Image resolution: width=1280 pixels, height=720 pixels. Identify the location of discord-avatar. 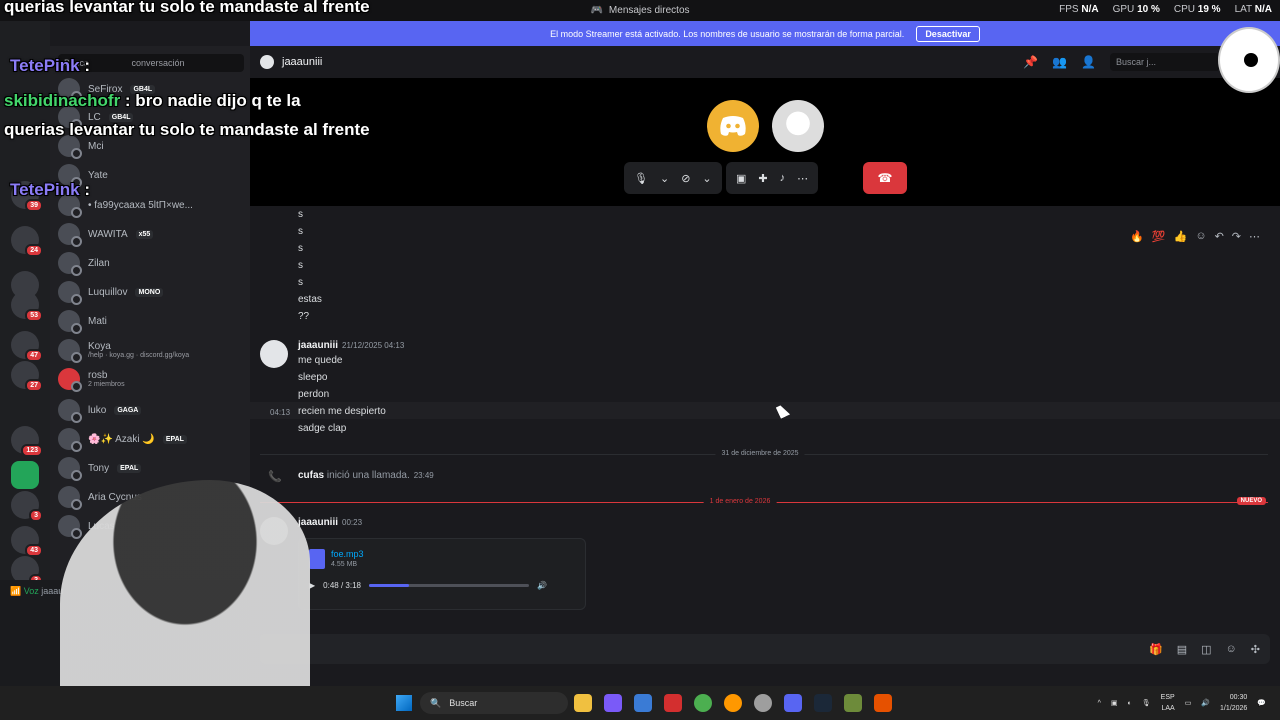
(733, 126).